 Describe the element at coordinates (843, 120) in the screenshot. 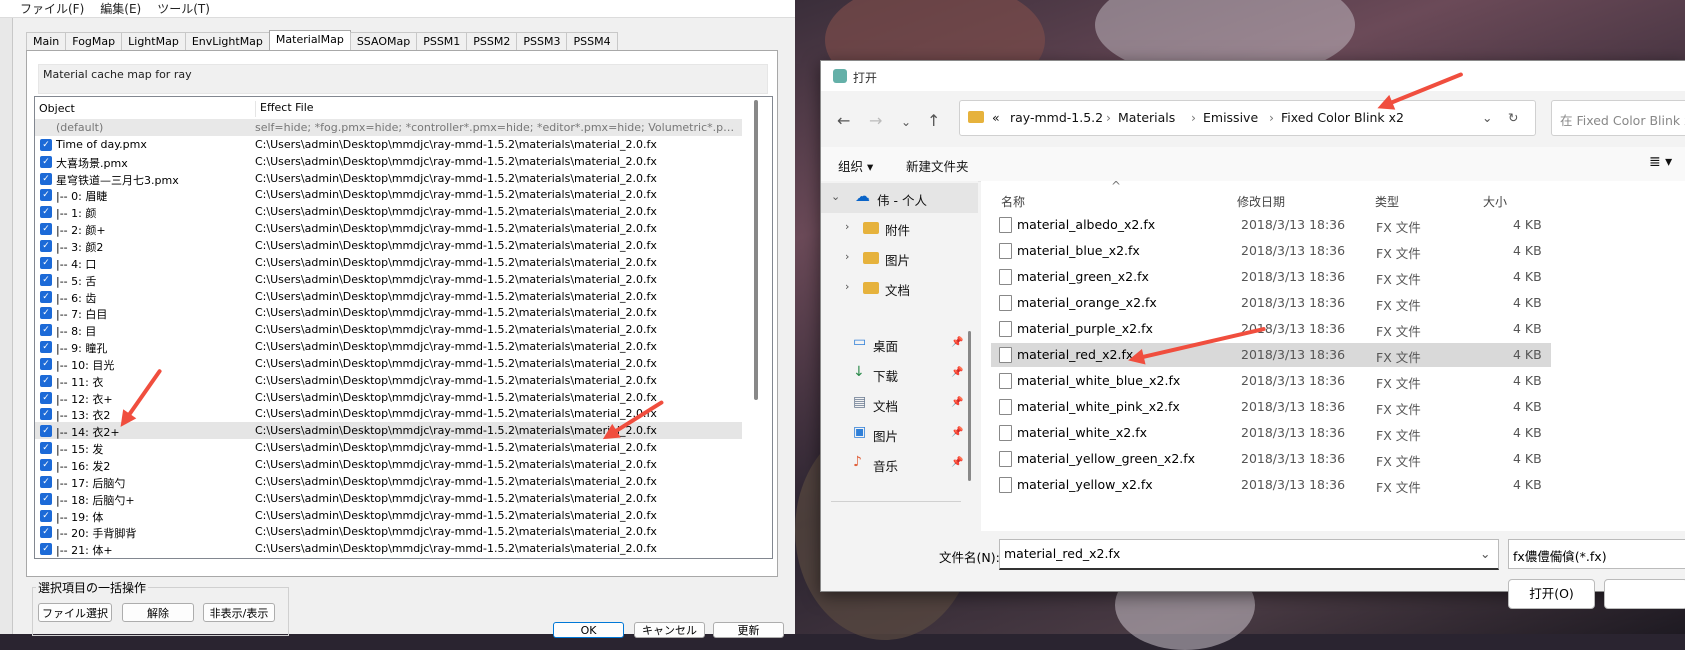

I see `back-arrow-icon: ←` at that location.